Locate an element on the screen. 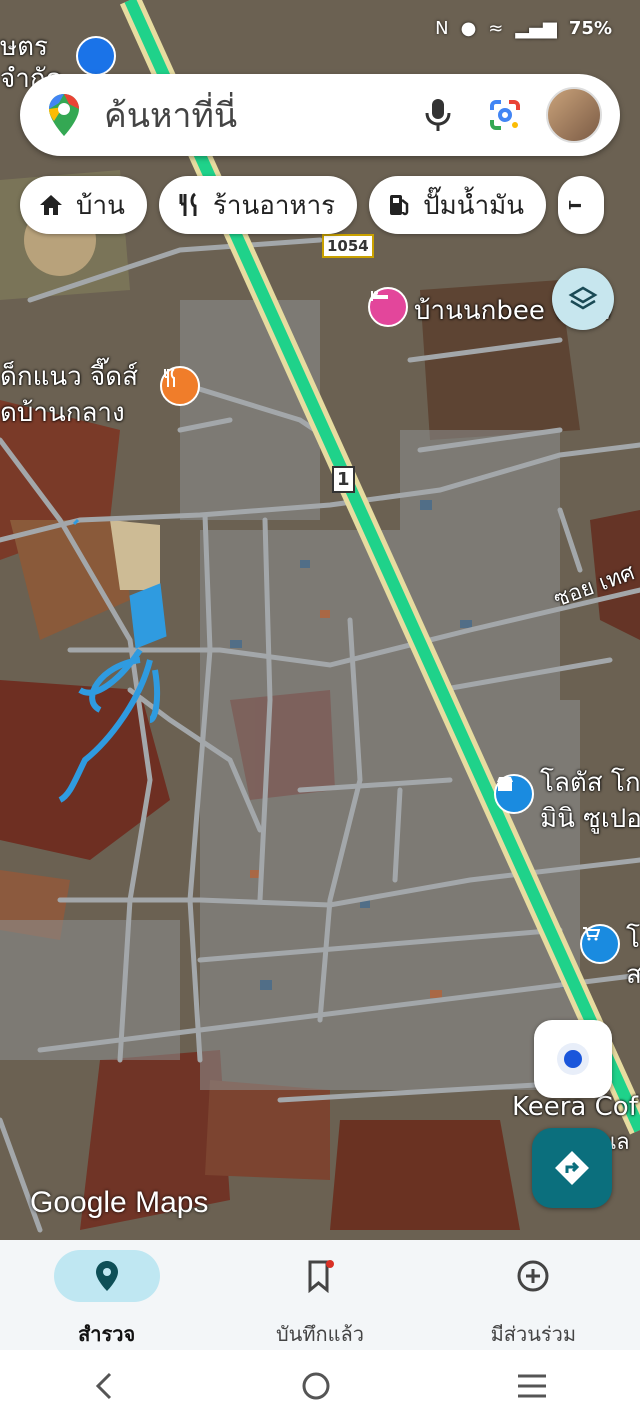 Image resolution: width=640 pixels, height=1421 pixels. store-label: โลตัส โก is located at coordinates (590, 782).